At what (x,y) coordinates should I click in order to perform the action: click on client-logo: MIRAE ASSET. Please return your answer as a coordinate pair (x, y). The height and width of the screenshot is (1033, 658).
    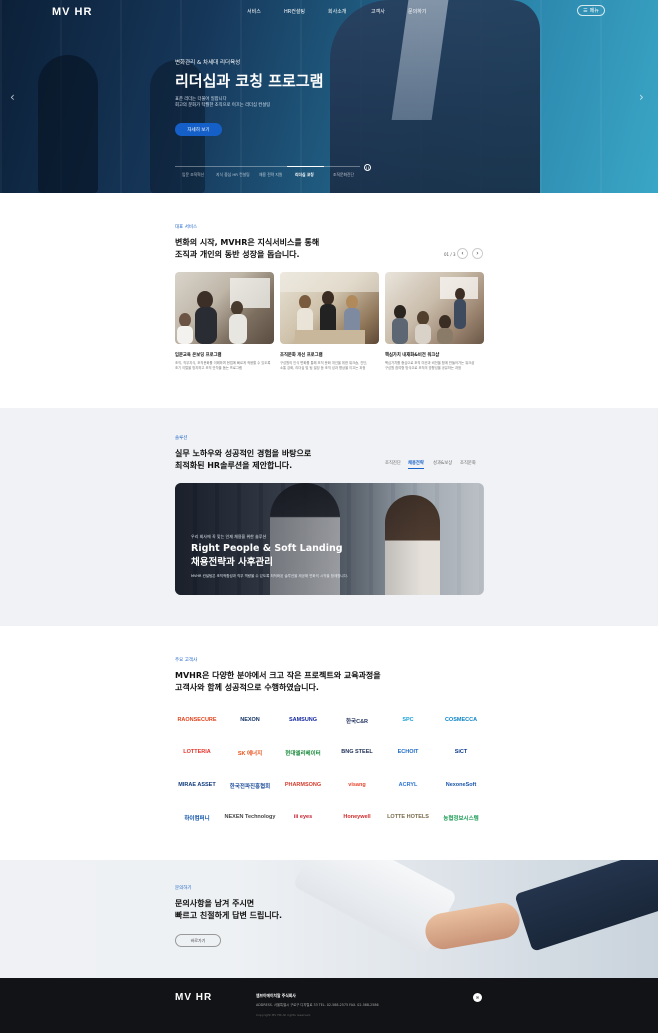
    Looking at the image, I should click on (197, 785).